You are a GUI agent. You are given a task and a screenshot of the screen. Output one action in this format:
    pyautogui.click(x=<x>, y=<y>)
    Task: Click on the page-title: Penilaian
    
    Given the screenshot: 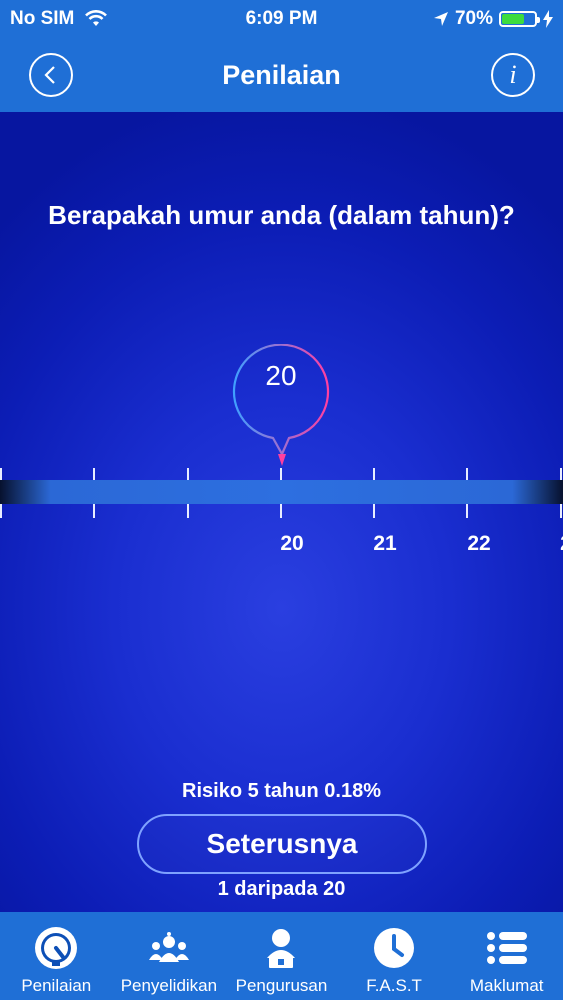 What is the action you would take?
    pyautogui.click(x=281, y=75)
    